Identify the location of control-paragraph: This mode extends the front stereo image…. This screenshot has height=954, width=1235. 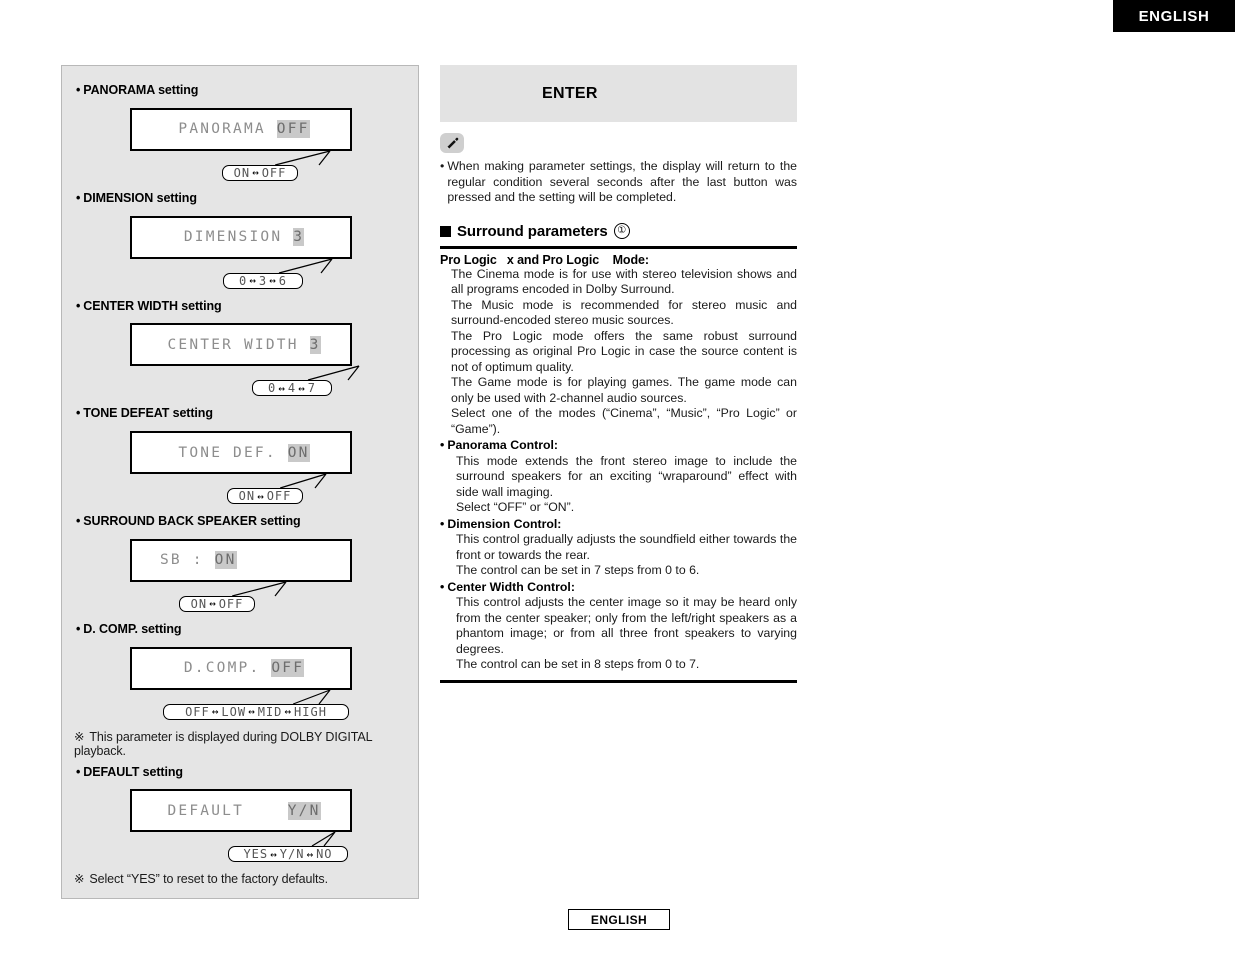
(626, 476).